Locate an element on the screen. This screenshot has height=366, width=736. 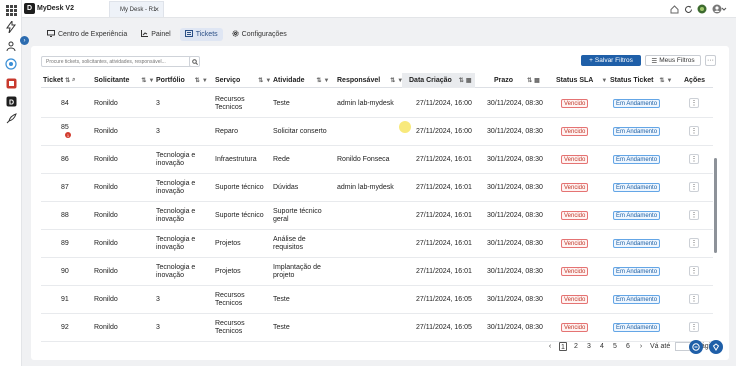
col-atividade: Atividade ⇅ ▼ is located at coordinates (301, 80).